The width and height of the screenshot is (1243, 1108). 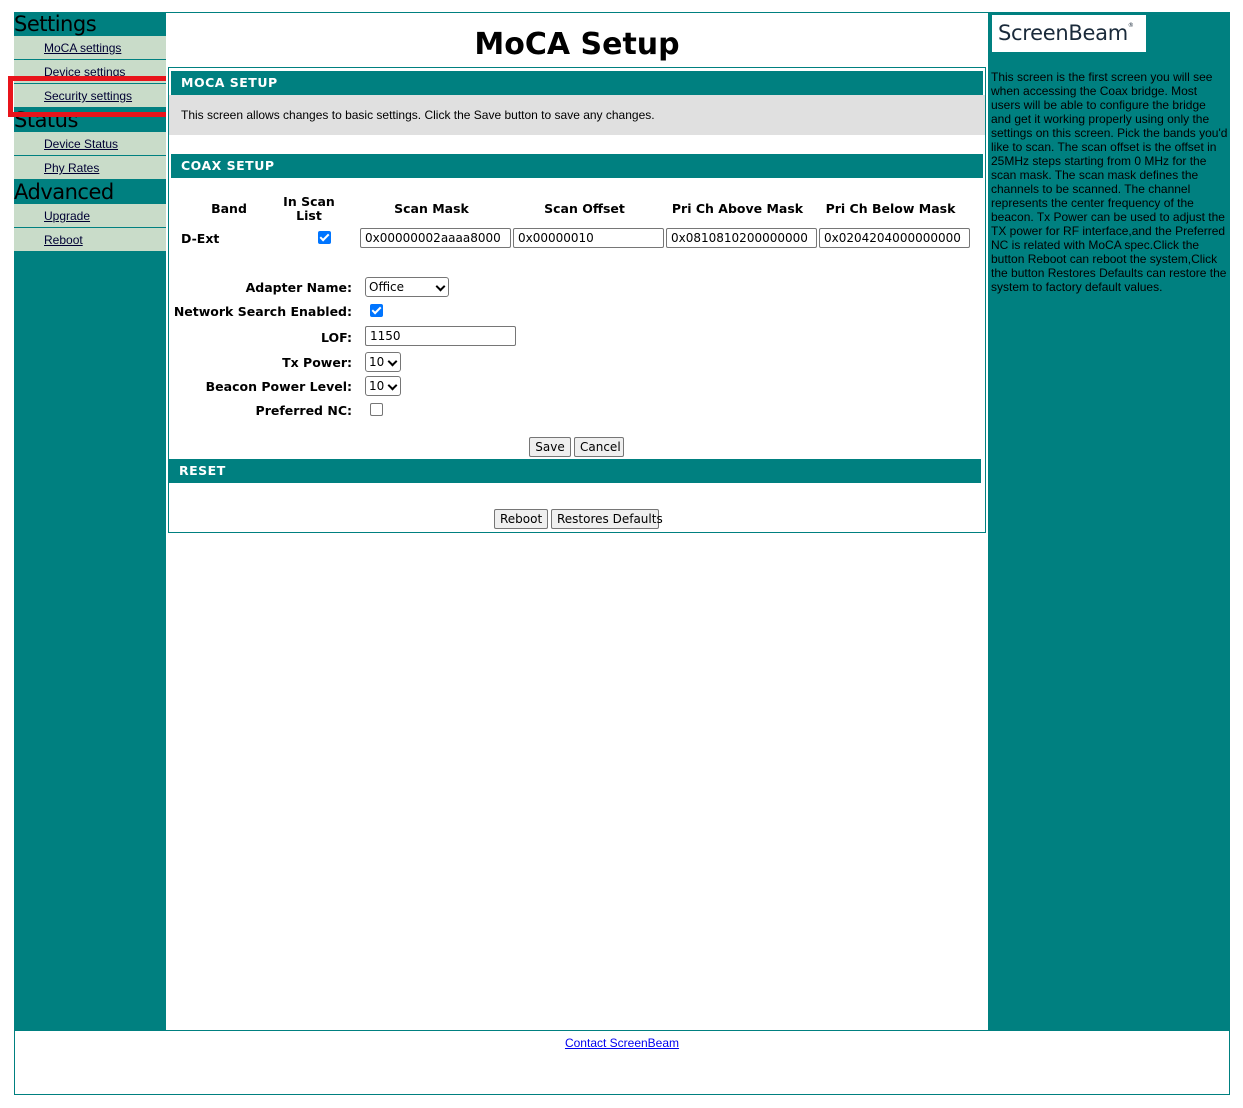 I want to click on column-header-scan-mask: Scan Mask, so click(x=431, y=208).